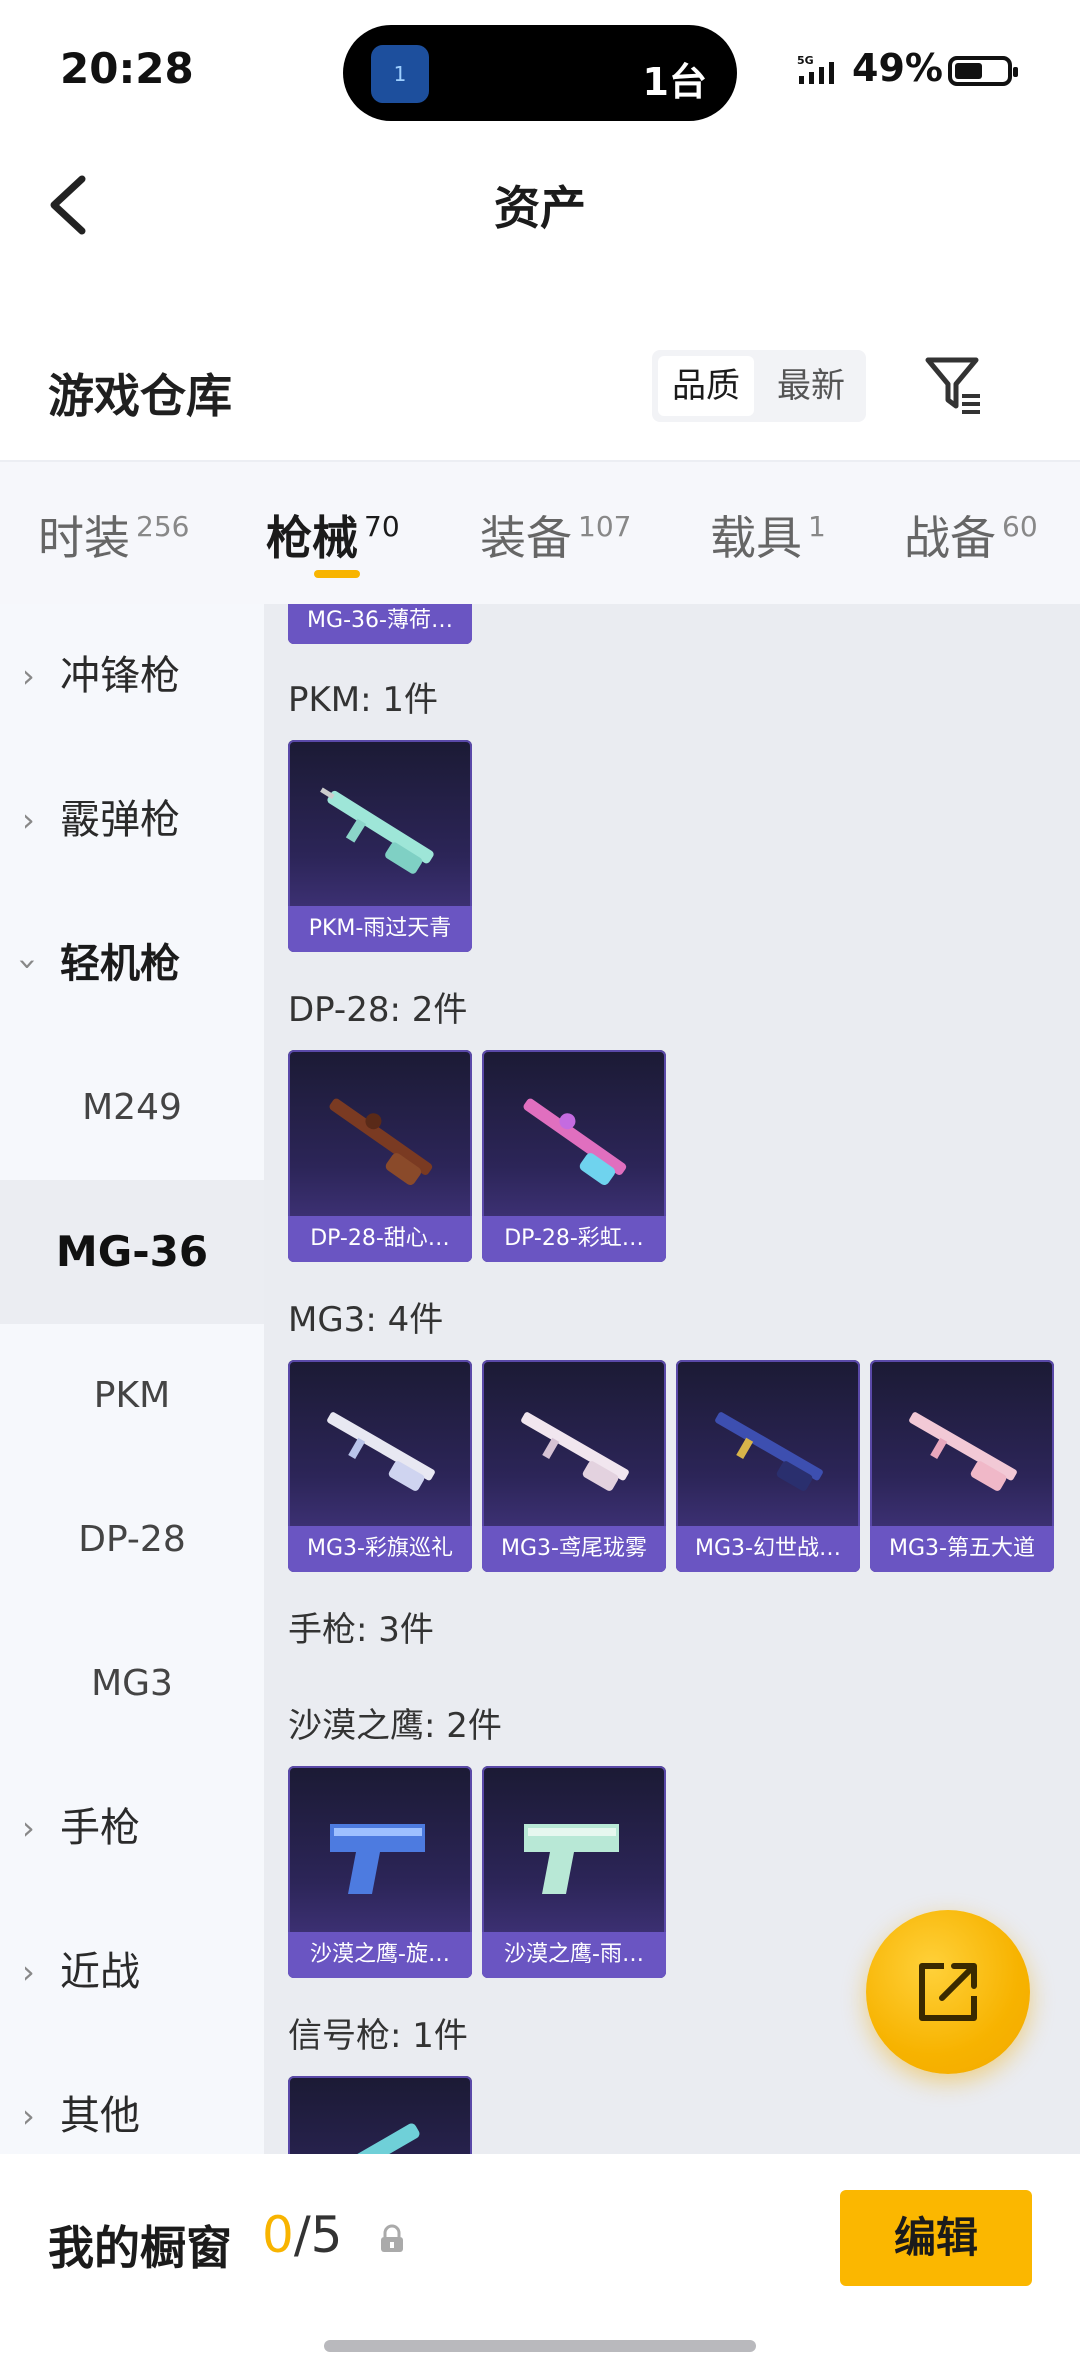 The height and width of the screenshot is (2376, 1080). Describe the element at coordinates (983, 71) in the screenshot. I see `battery-icon` at that location.